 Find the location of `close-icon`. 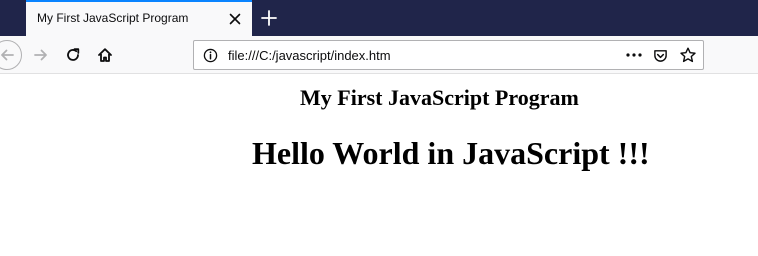

close-icon is located at coordinates (235, 19).